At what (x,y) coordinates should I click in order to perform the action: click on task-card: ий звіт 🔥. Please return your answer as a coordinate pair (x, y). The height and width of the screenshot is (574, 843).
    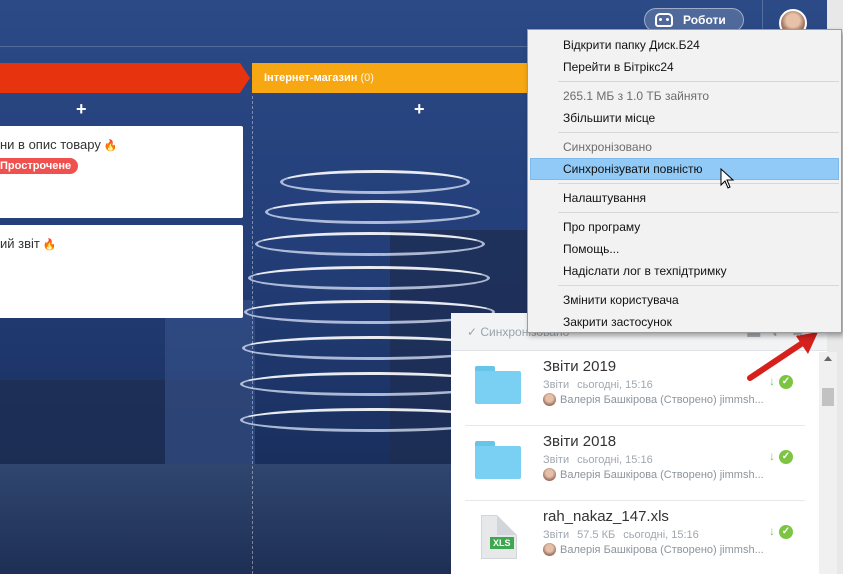
    Looking at the image, I should click on (121, 271).